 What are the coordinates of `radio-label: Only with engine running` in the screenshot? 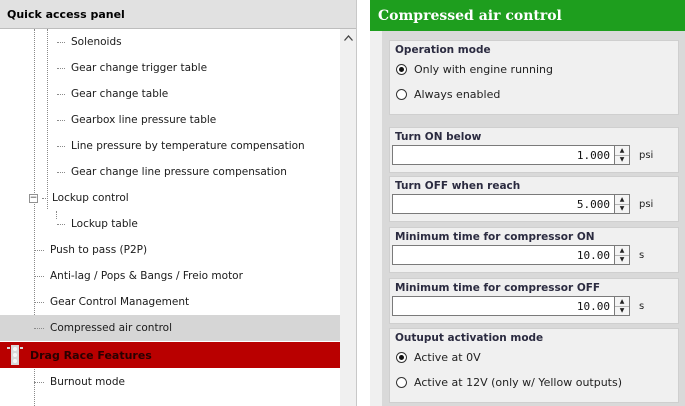 It's located at (483, 69).